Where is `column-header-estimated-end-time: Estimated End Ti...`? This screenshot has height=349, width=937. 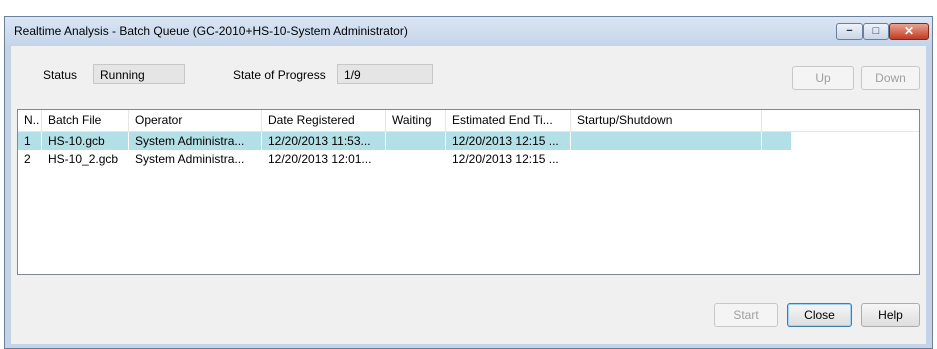 column-header-estimated-end-time: Estimated End Ti... is located at coordinates (508, 120).